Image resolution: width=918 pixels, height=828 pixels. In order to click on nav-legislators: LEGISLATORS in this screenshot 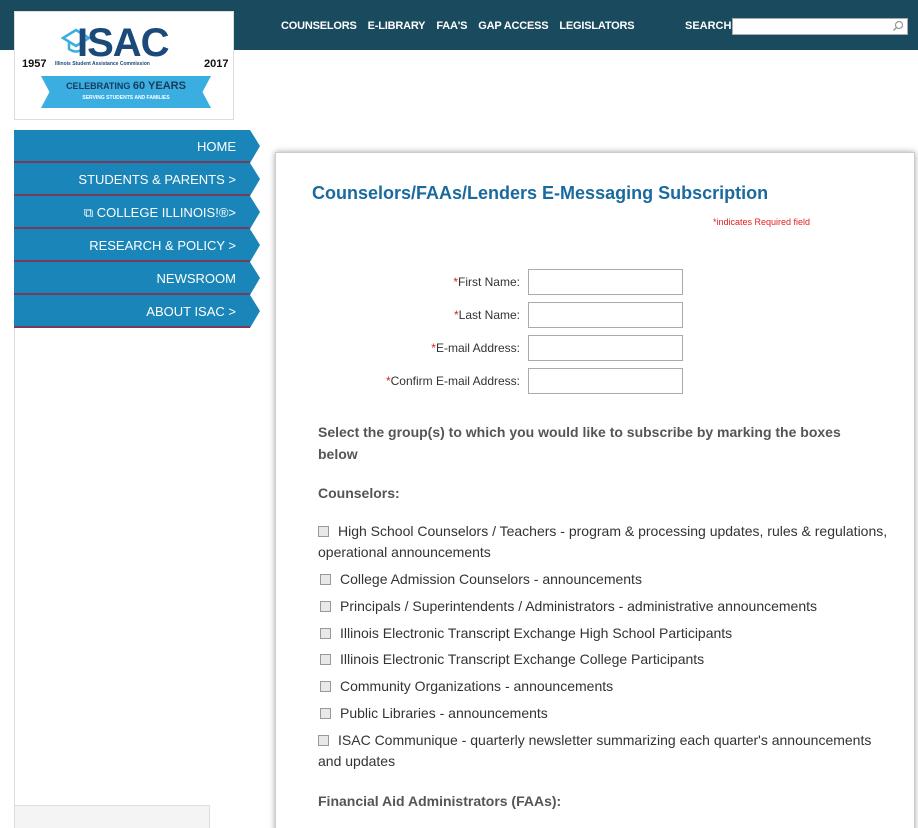, I will do `click(596, 26)`.